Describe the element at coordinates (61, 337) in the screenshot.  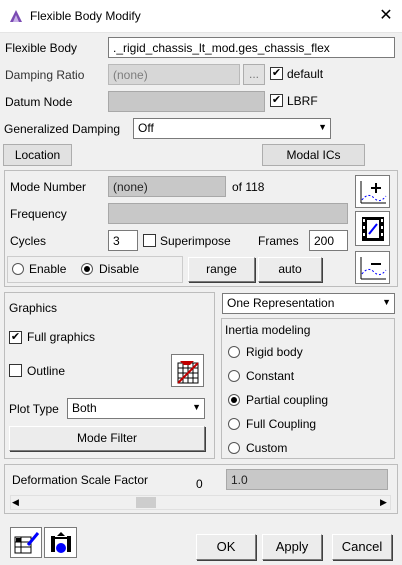
I see `full-graphics-label: Full graphics` at that location.